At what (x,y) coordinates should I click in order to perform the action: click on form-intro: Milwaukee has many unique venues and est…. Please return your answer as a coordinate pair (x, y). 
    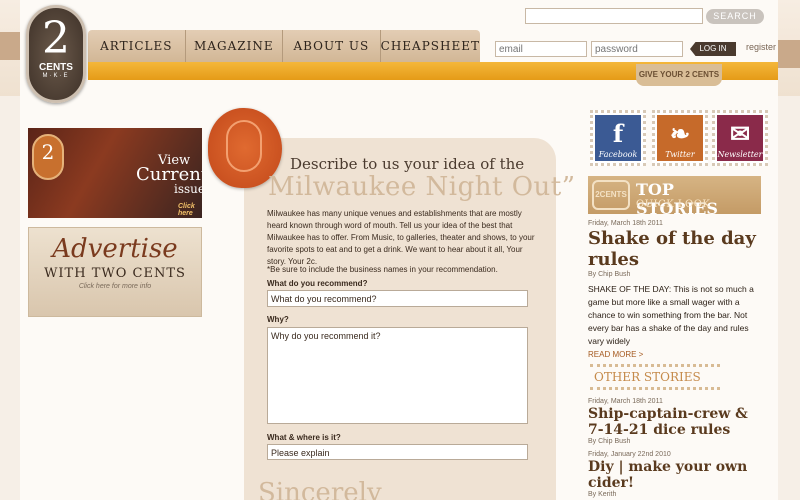
    Looking at the image, I should click on (401, 237).